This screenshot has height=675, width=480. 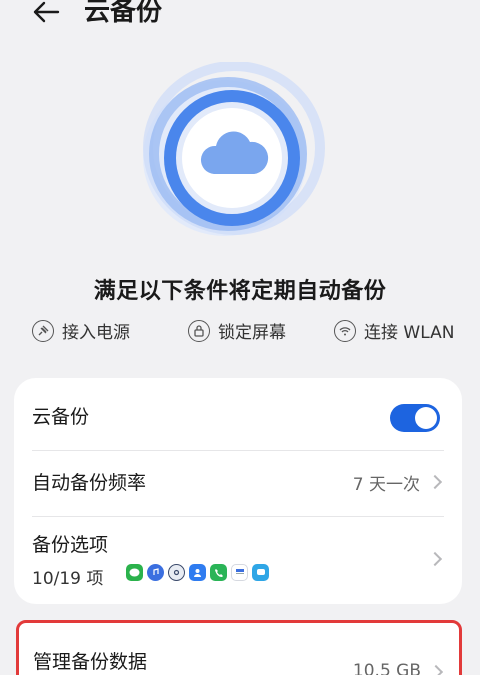 I want to click on backup-conditions-headline: 满足以下条件将定期自动备份, so click(x=240, y=291).